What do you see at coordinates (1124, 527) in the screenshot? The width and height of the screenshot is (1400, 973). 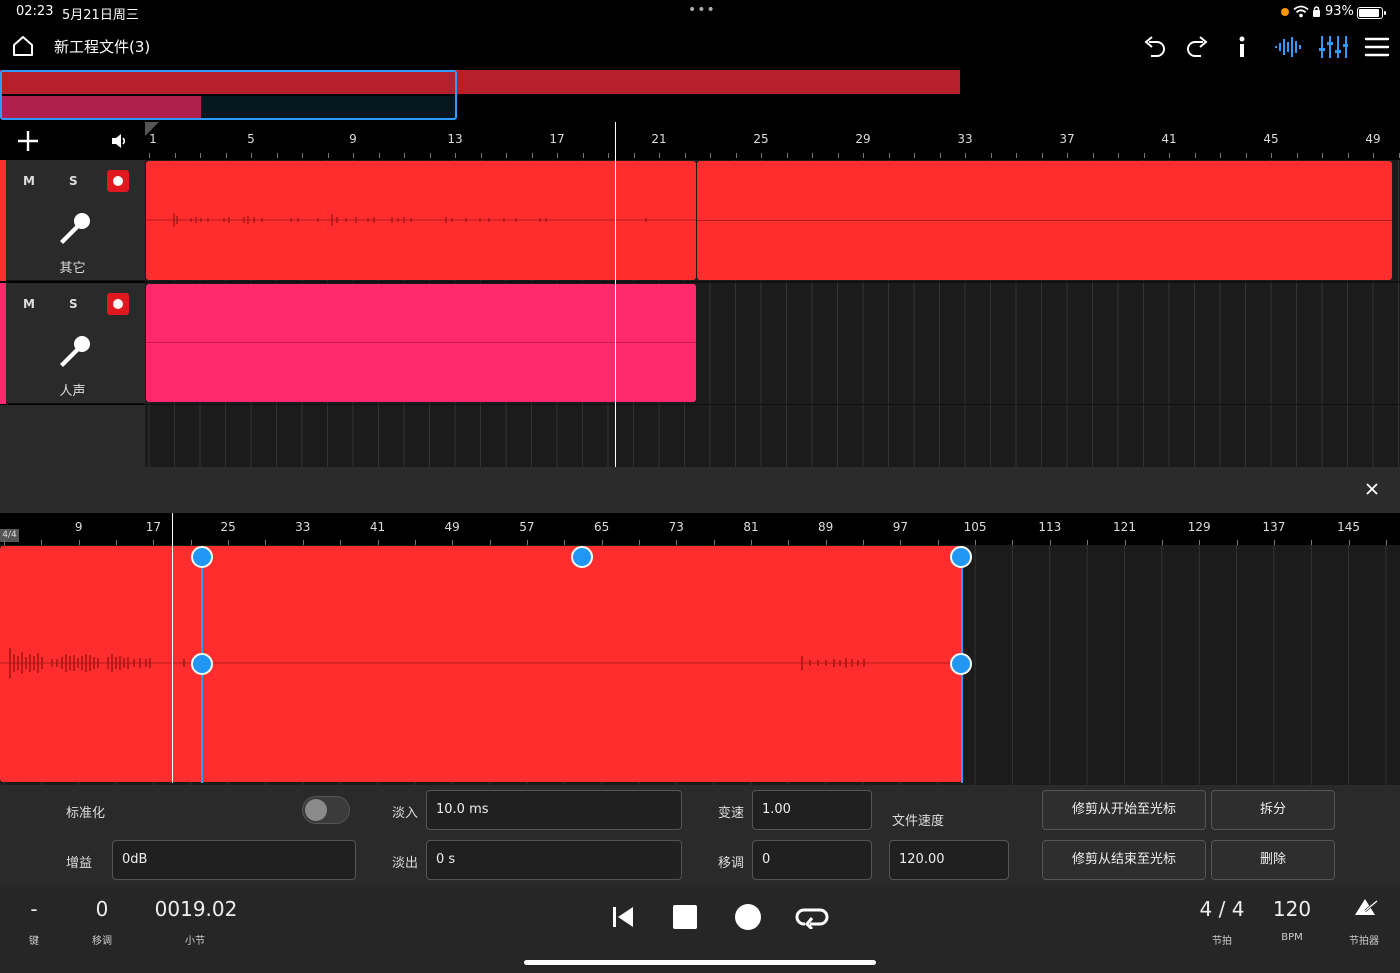 I see `editor-ruler-label: 121` at bounding box center [1124, 527].